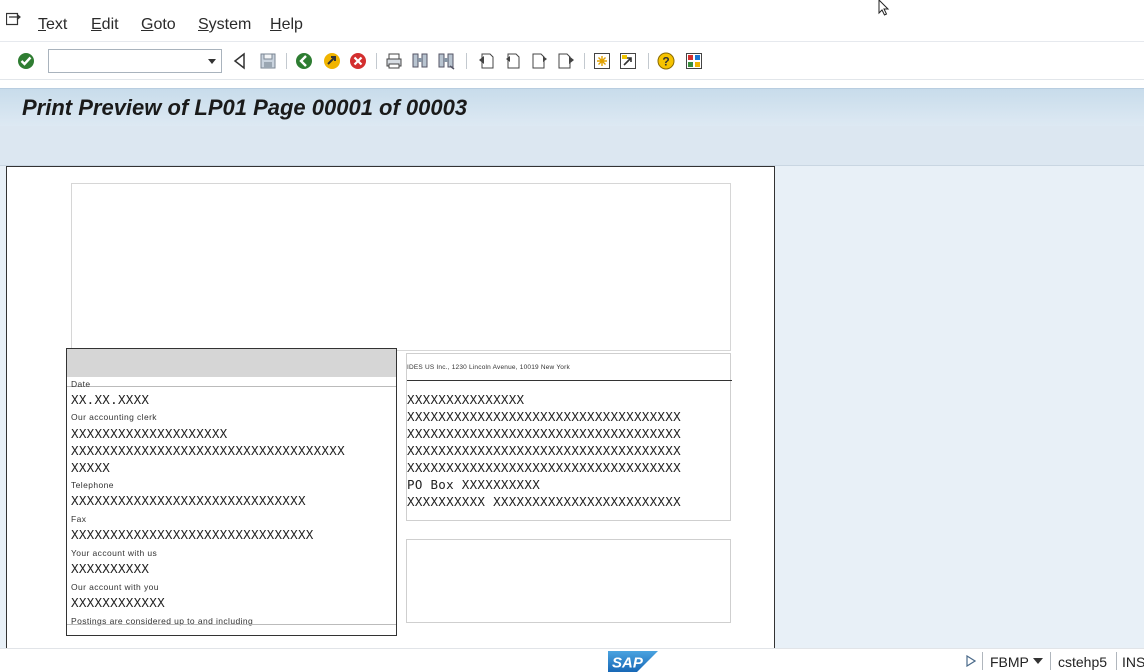  What do you see at coordinates (1133, 662) in the screenshot?
I see `insert-mode: INS` at bounding box center [1133, 662].